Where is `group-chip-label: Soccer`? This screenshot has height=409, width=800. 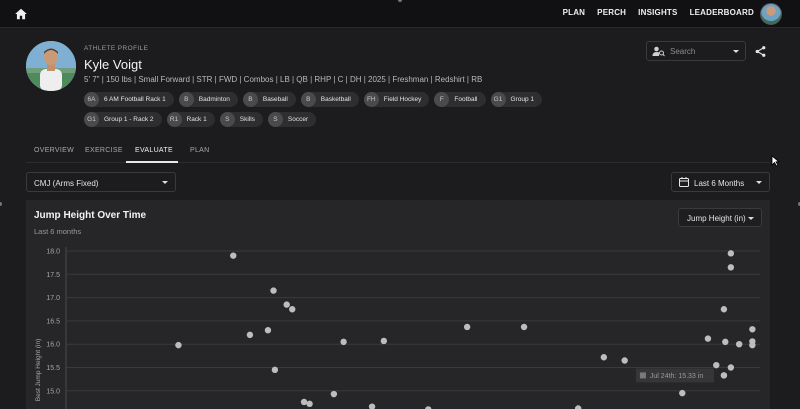
group-chip-label: Soccer is located at coordinates (298, 119).